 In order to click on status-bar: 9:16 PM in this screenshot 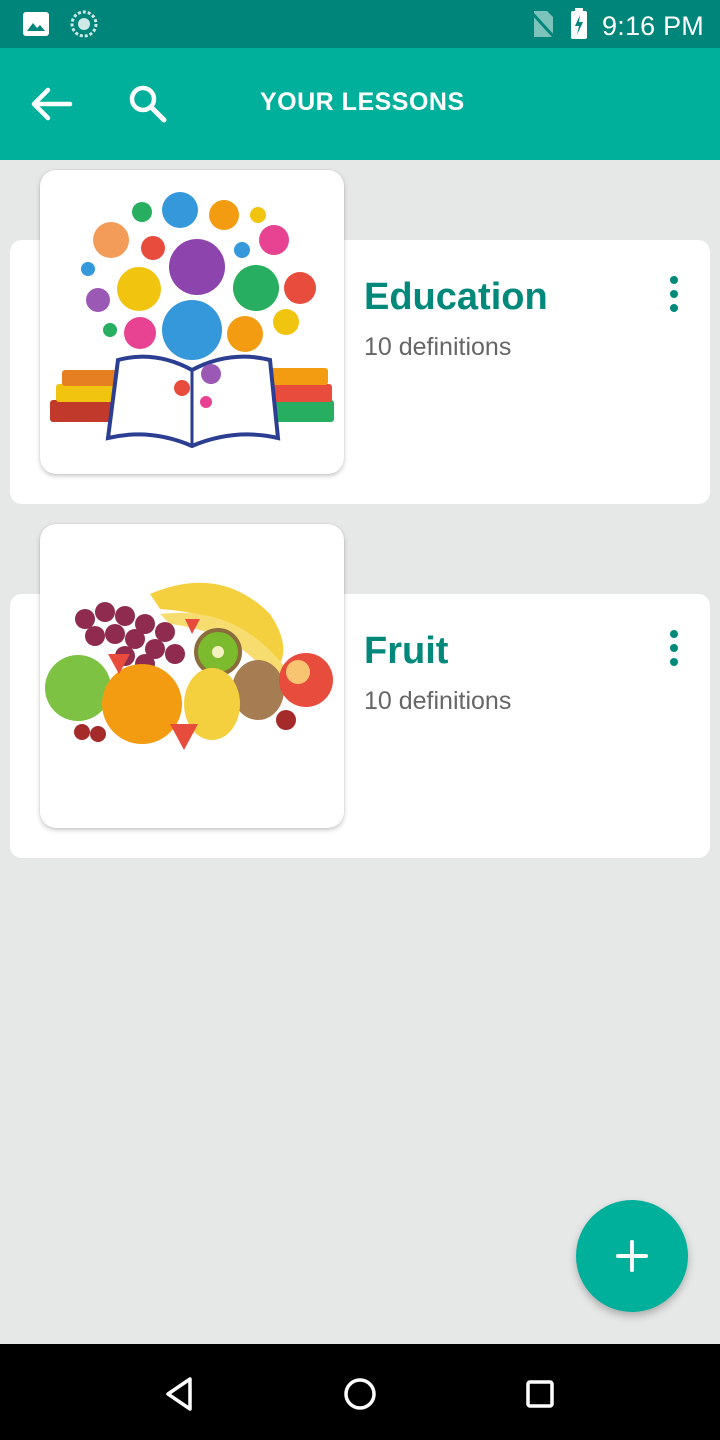, I will do `click(360, 24)`.